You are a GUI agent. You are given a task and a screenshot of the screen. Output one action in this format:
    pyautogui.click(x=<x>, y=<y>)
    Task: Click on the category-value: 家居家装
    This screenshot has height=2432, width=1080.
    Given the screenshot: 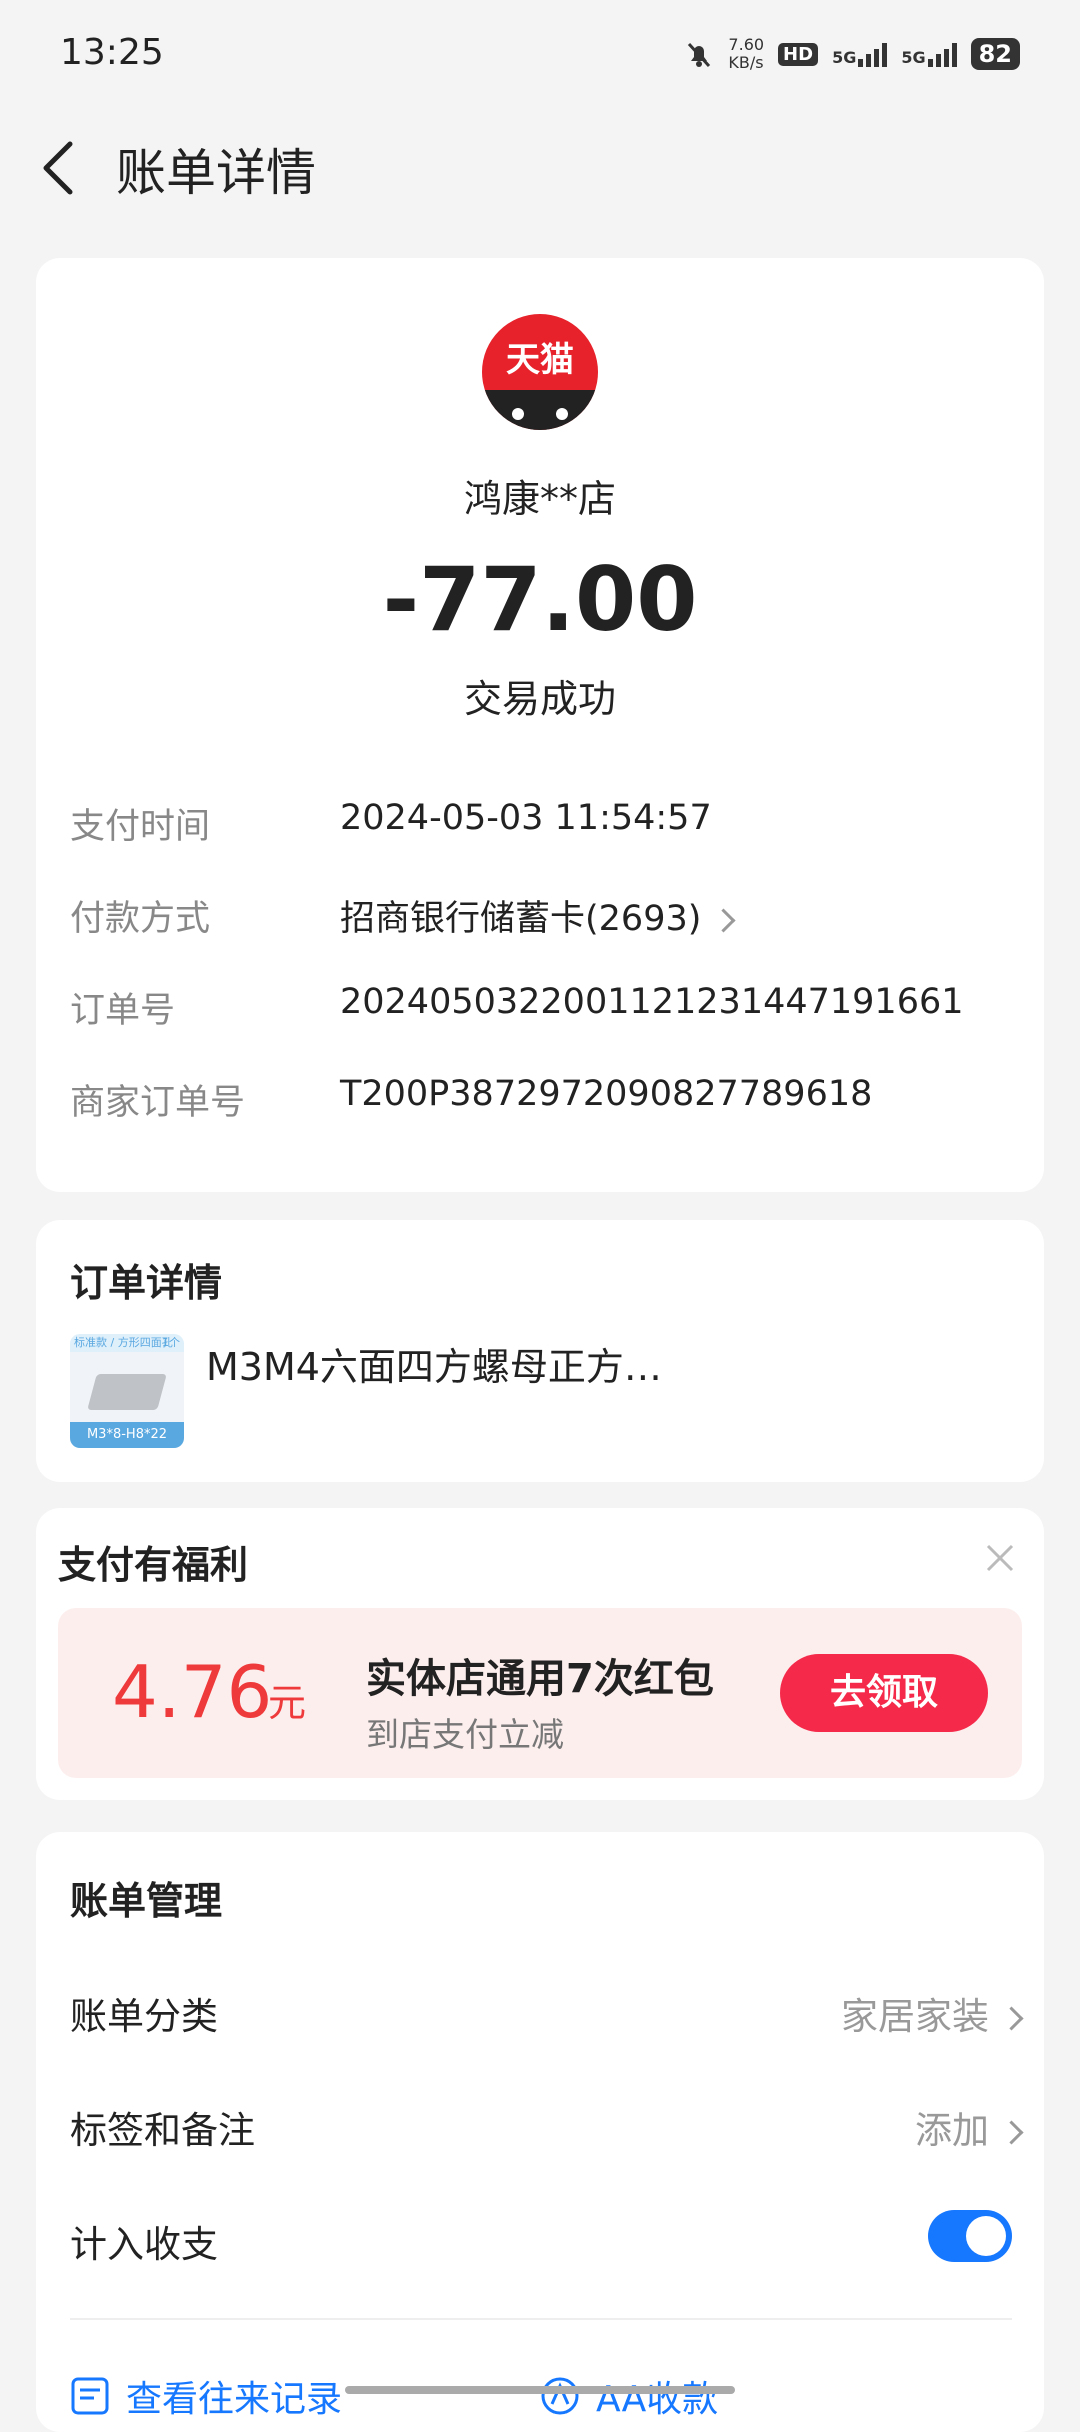 What is the action you would take?
    pyautogui.click(x=915, y=2016)
    